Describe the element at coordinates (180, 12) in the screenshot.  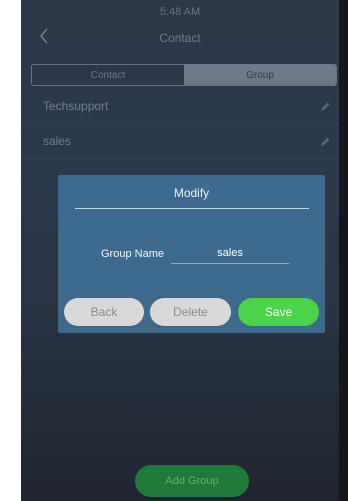
I see `status-time: 5:48 AM` at that location.